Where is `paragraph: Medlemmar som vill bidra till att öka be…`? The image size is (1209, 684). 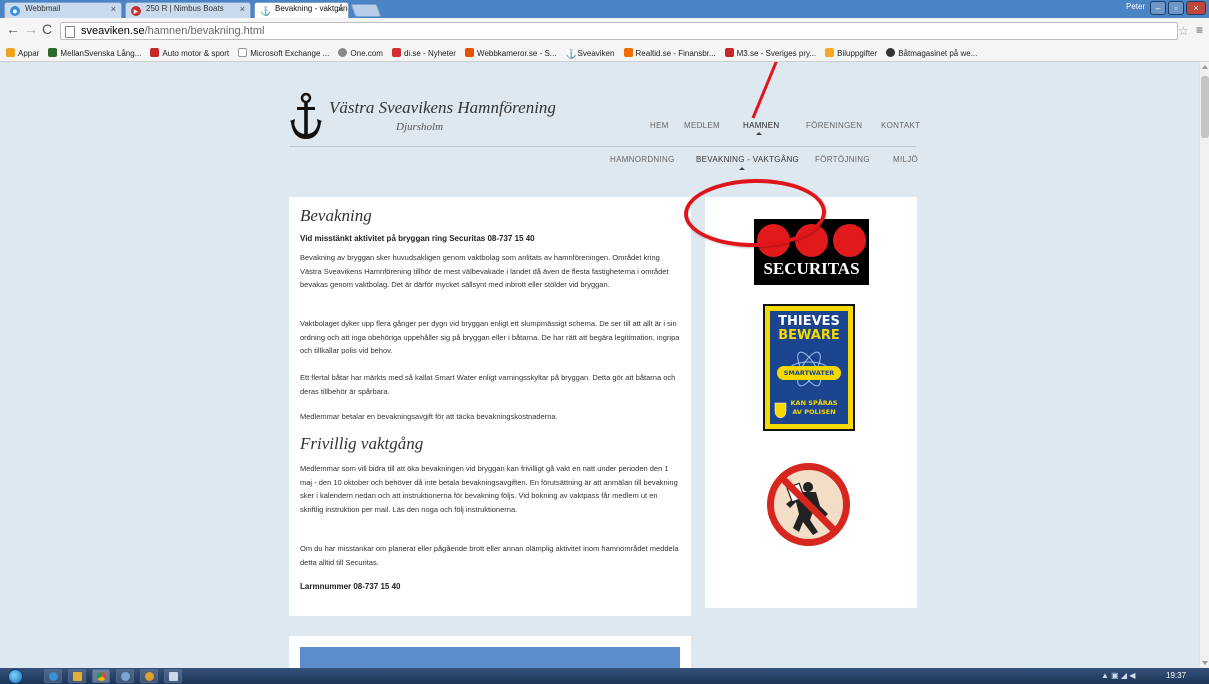 paragraph: Medlemmar som vill bidra till att öka be… is located at coordinates (489, 489).